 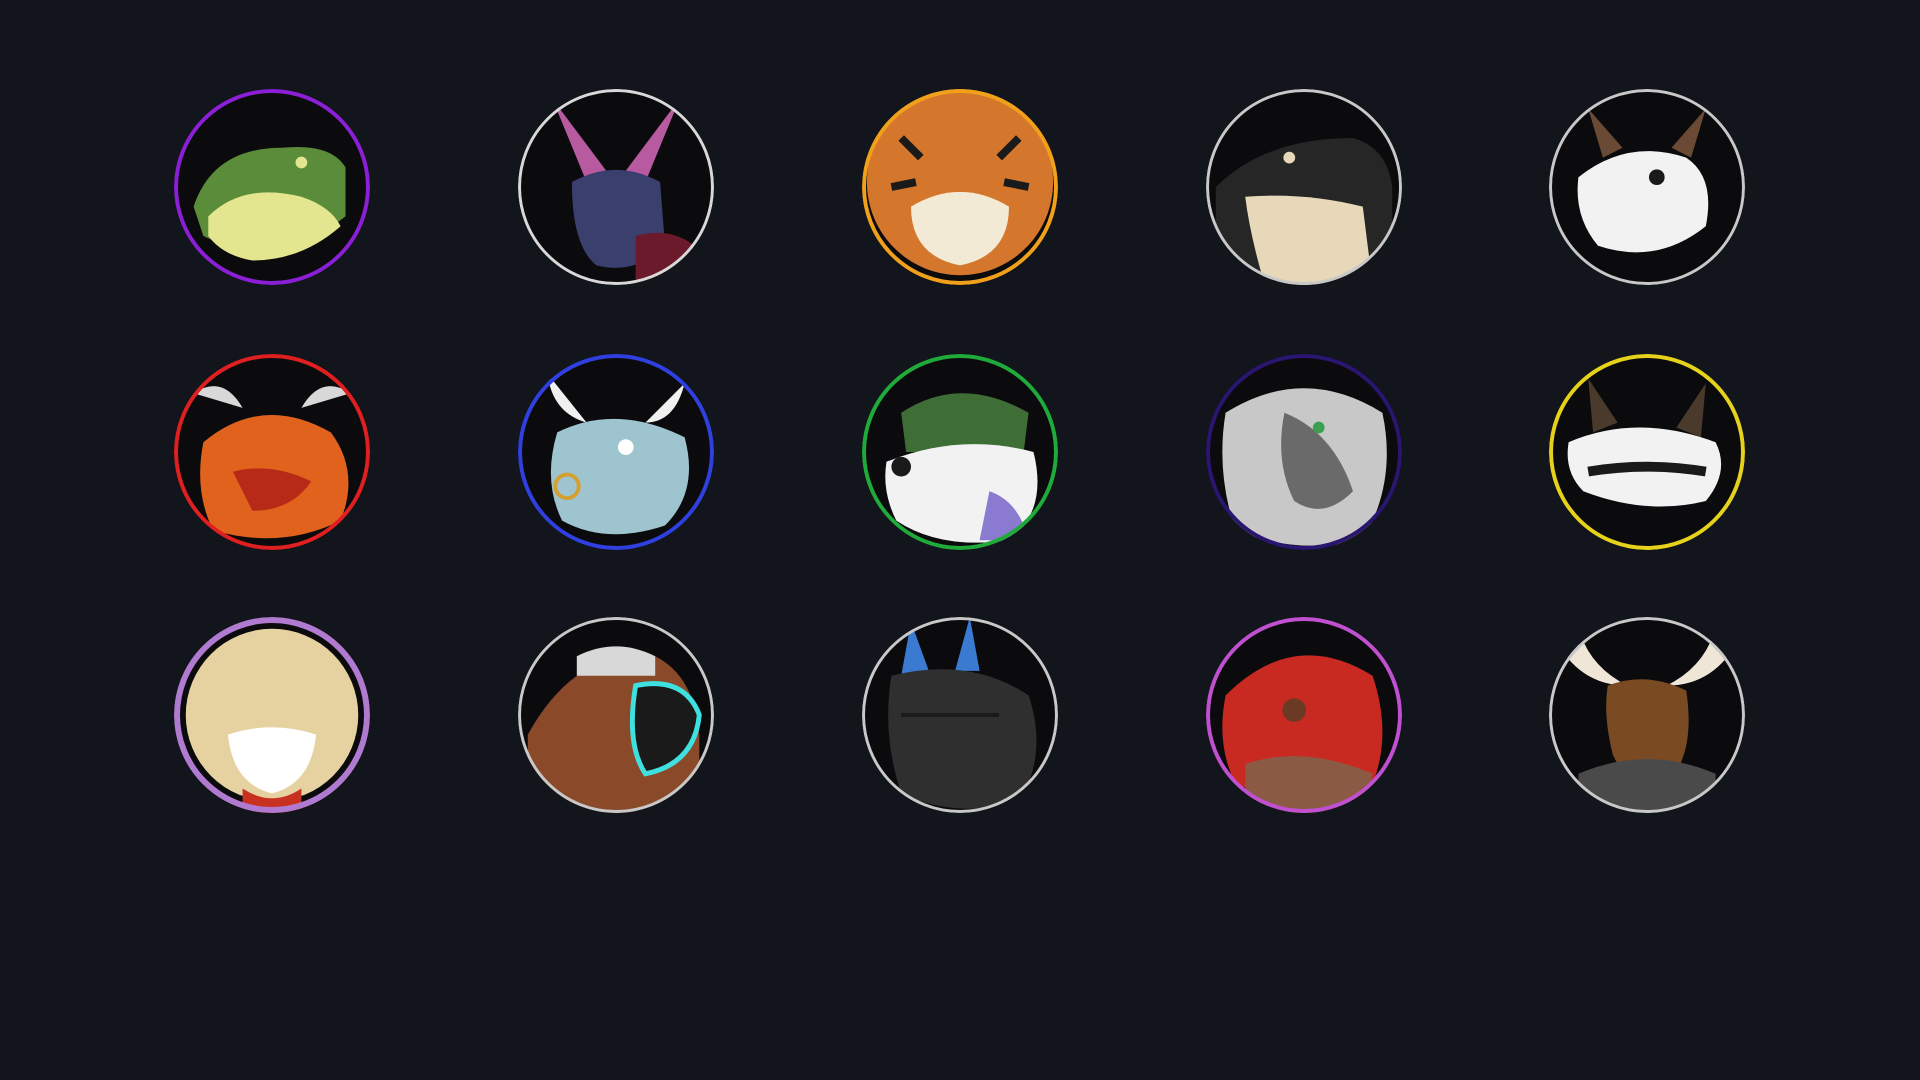 I want to click on tiger-portrait-icon, so click(x=960, y=187).